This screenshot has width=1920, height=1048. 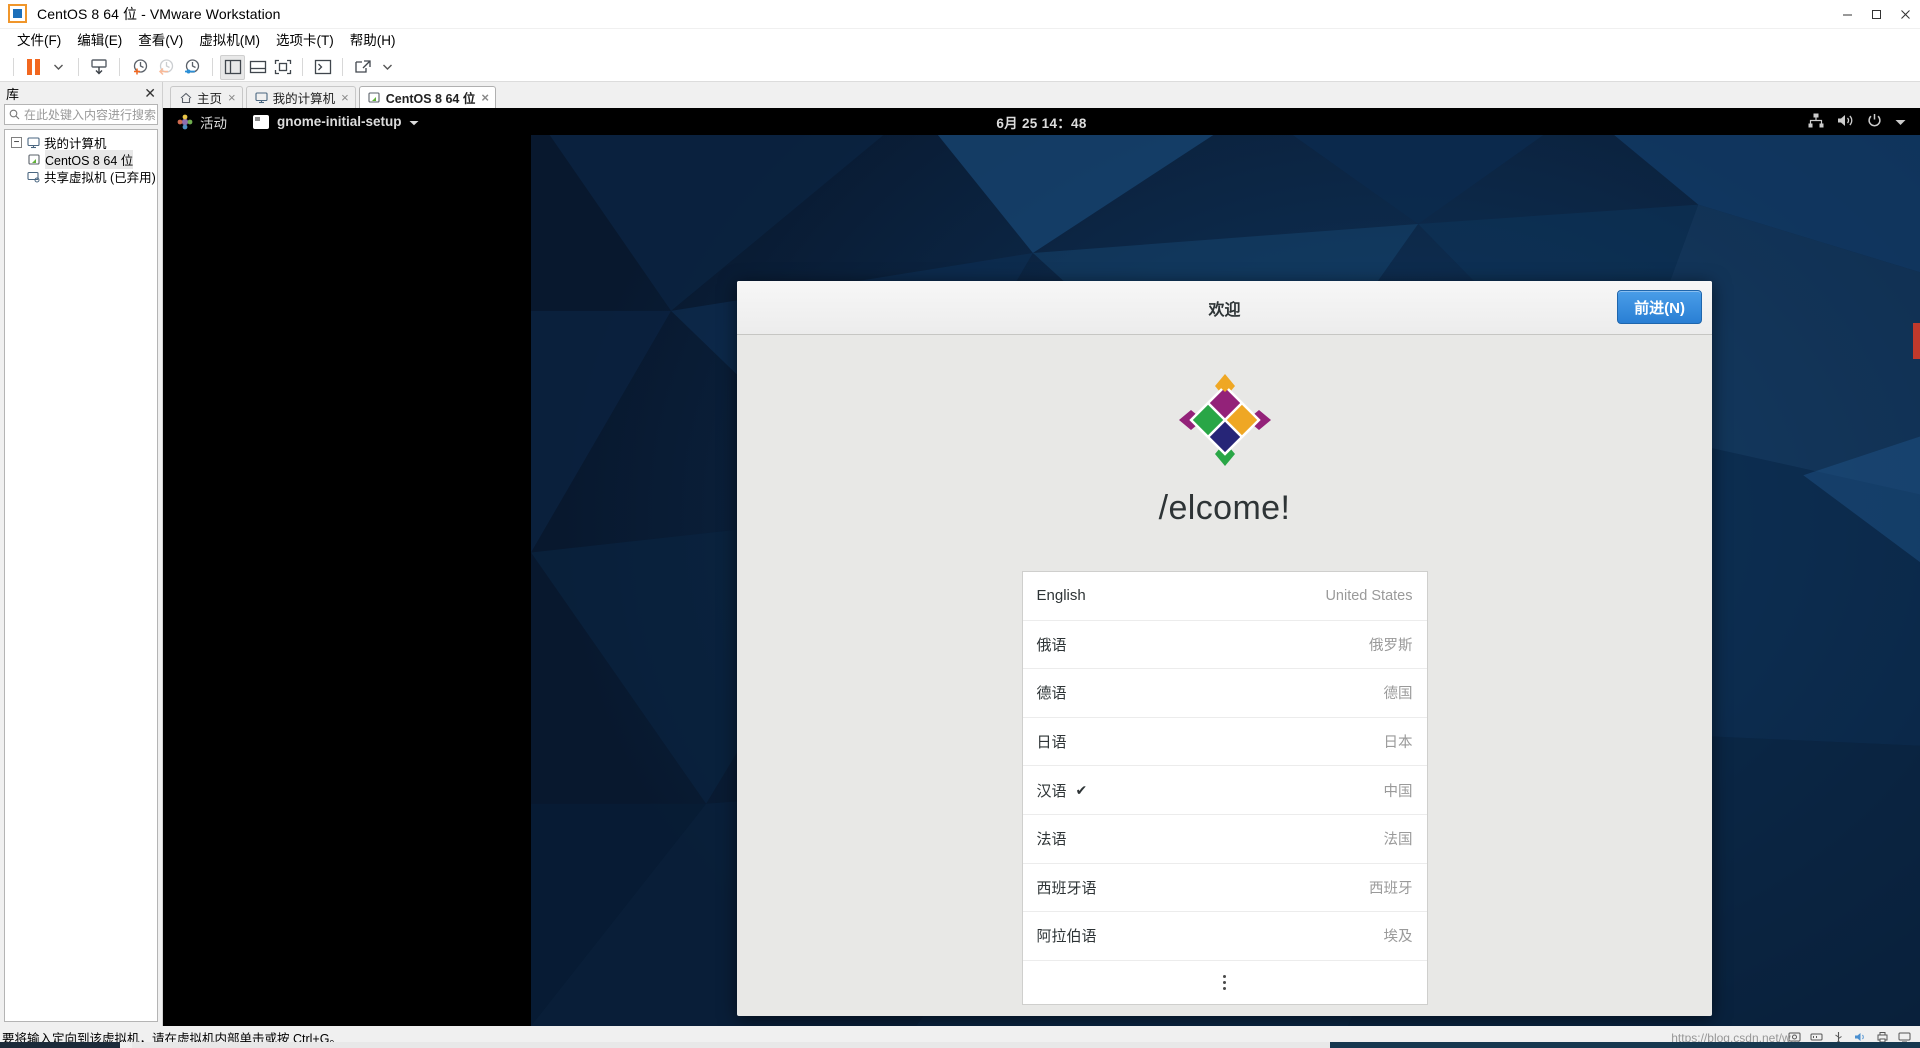 What do you see at coordinates (1051, 743) in the screenshot?
I see `language-name: 日语` at bounding box center [1051, 743].